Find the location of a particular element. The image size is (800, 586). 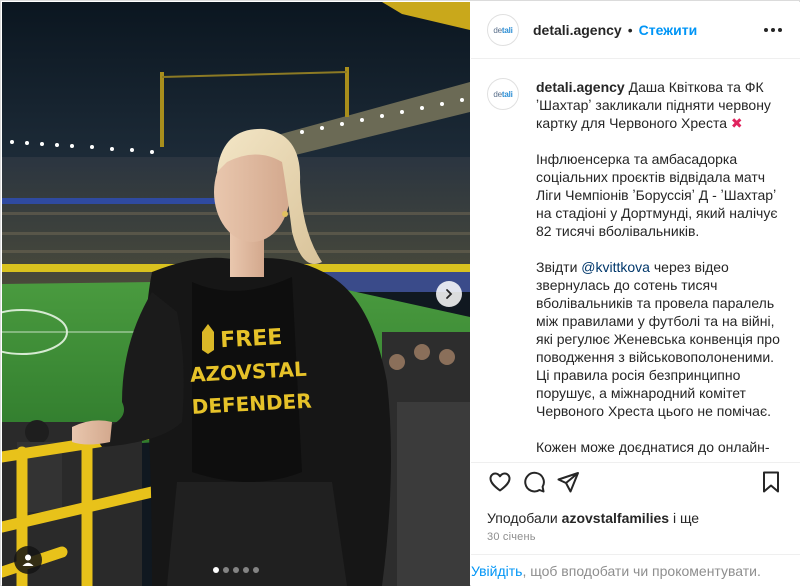

shirt-line-3: DEFENDER is located at coordinates (252, 403).